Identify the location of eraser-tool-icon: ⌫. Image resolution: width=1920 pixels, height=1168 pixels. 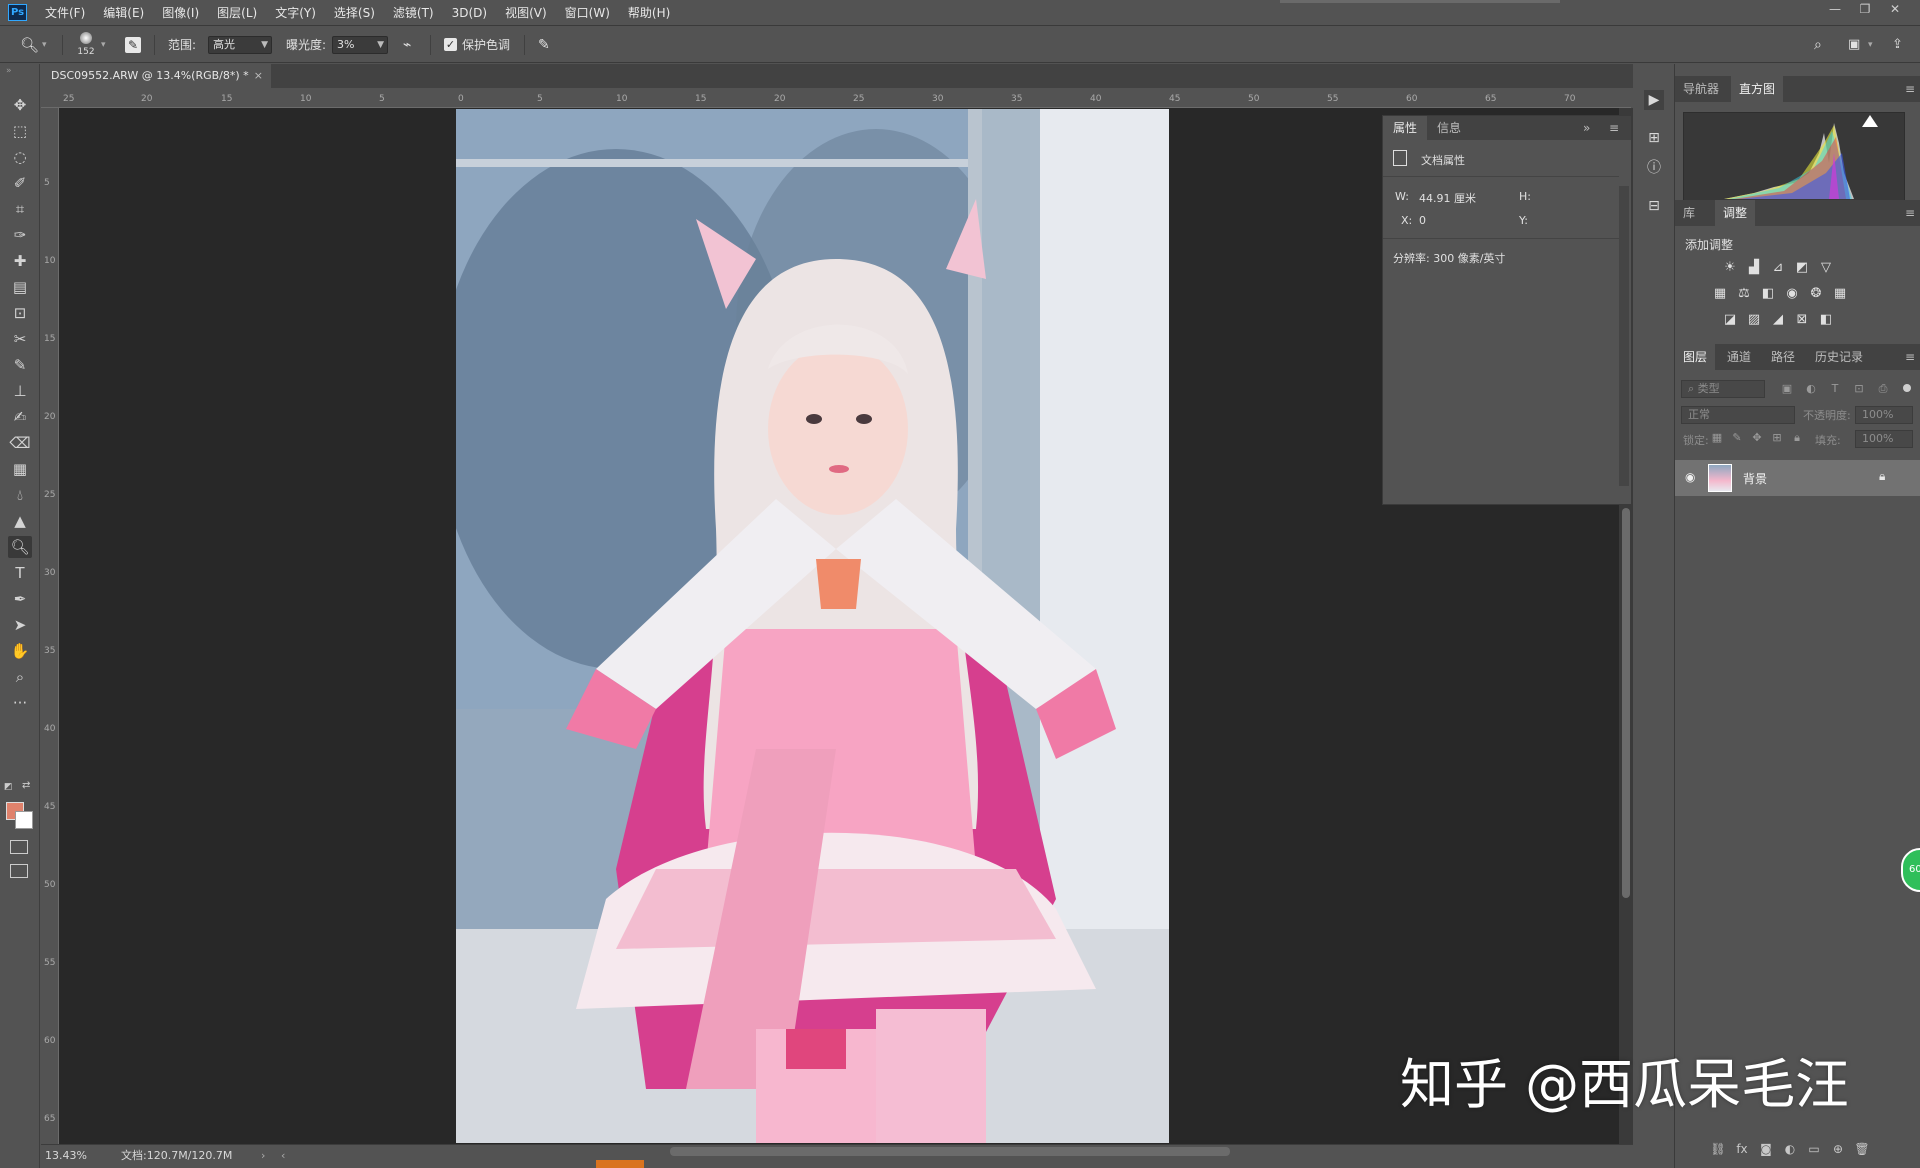
(20, 443).